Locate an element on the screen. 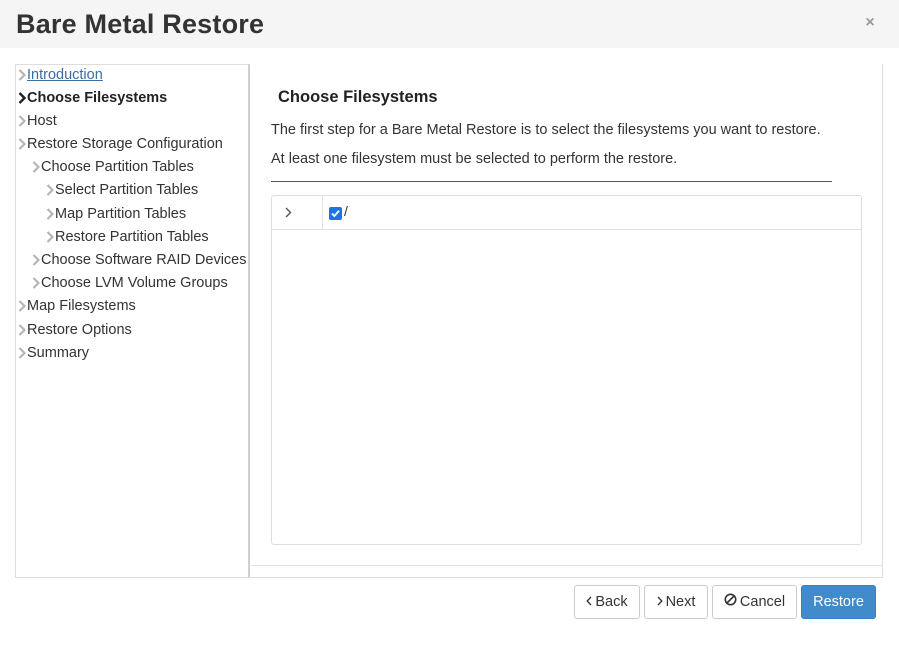  next-button: Next is located at coordinates (676, 602).